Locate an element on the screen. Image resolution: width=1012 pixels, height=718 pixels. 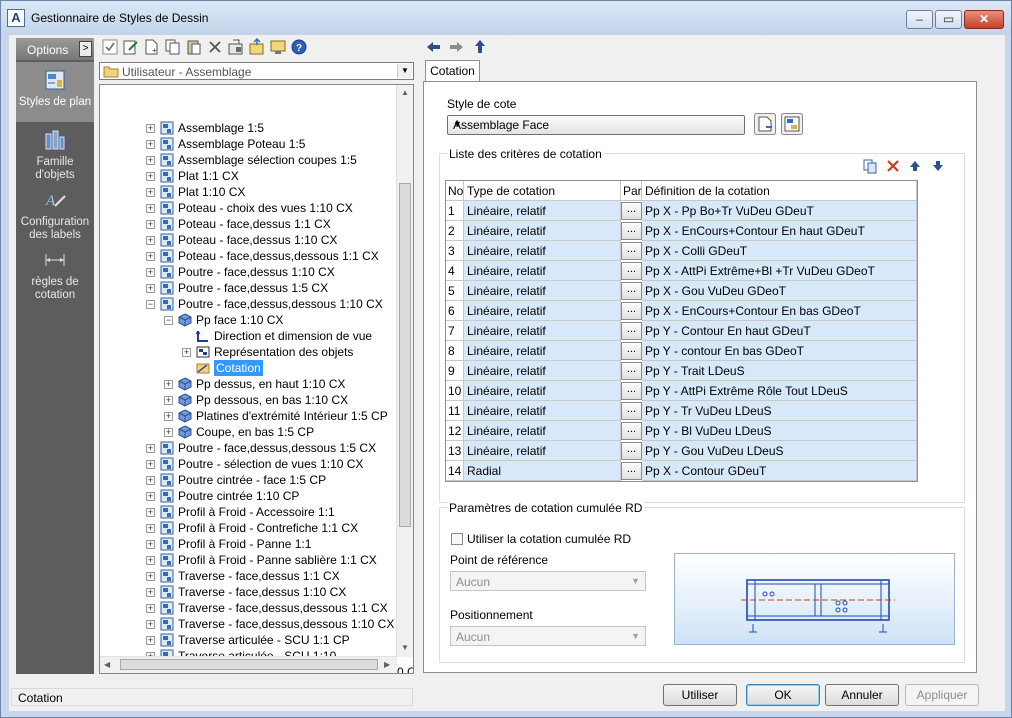
column-header-no: No is located at coordinates (455, 191).